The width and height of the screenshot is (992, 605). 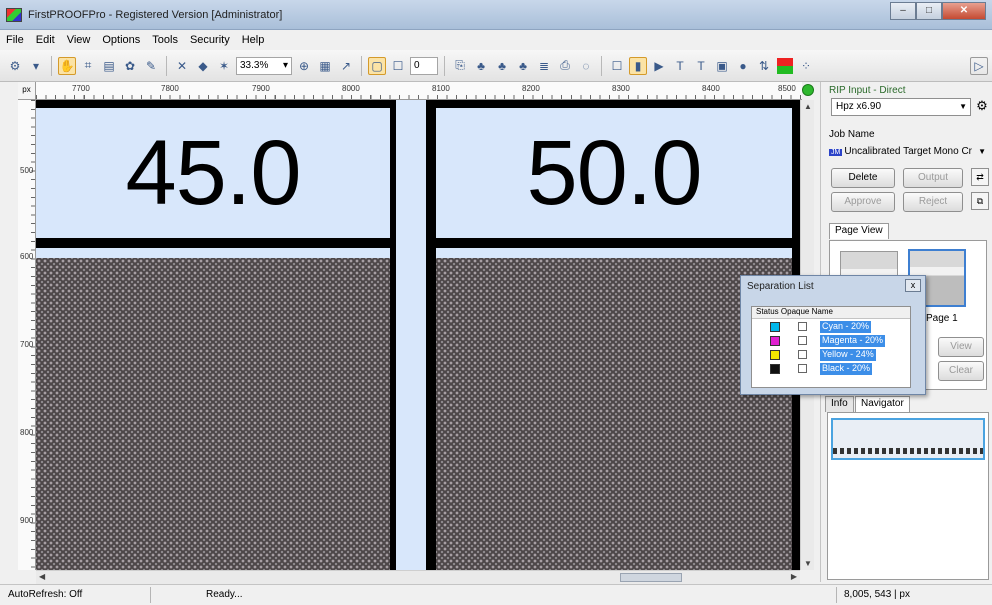 What do you see at coordinates (42, 576) in the screenshot?
I see `scroll-left-icon: ◀` at bounding box center [42, 576].